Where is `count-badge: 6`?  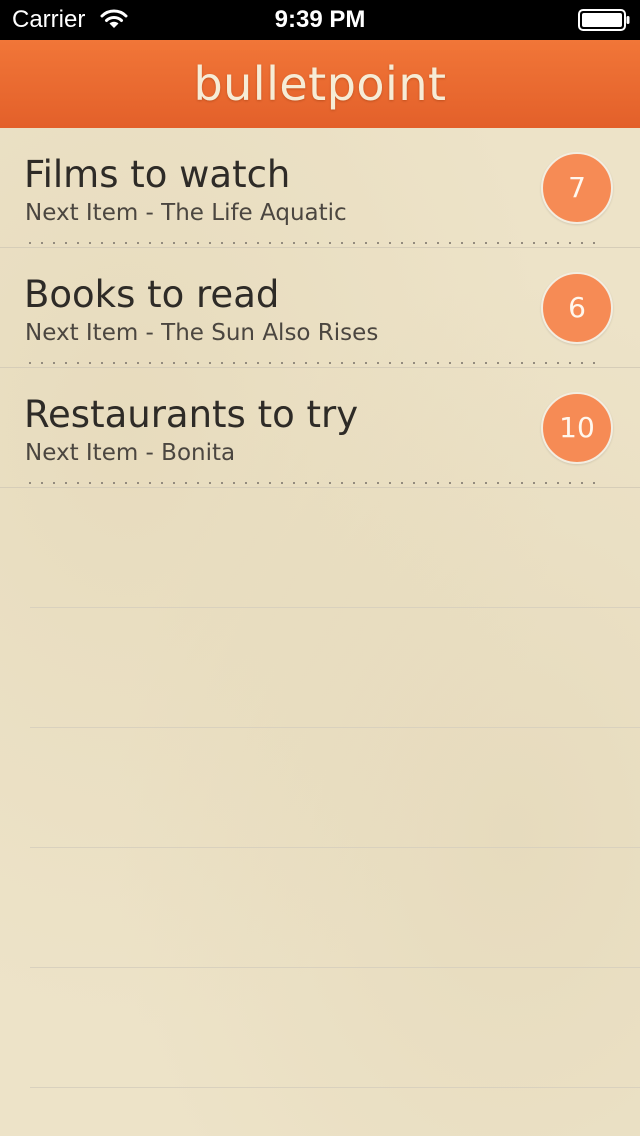
count-badge: 6 is located at coordinates (577, 308).